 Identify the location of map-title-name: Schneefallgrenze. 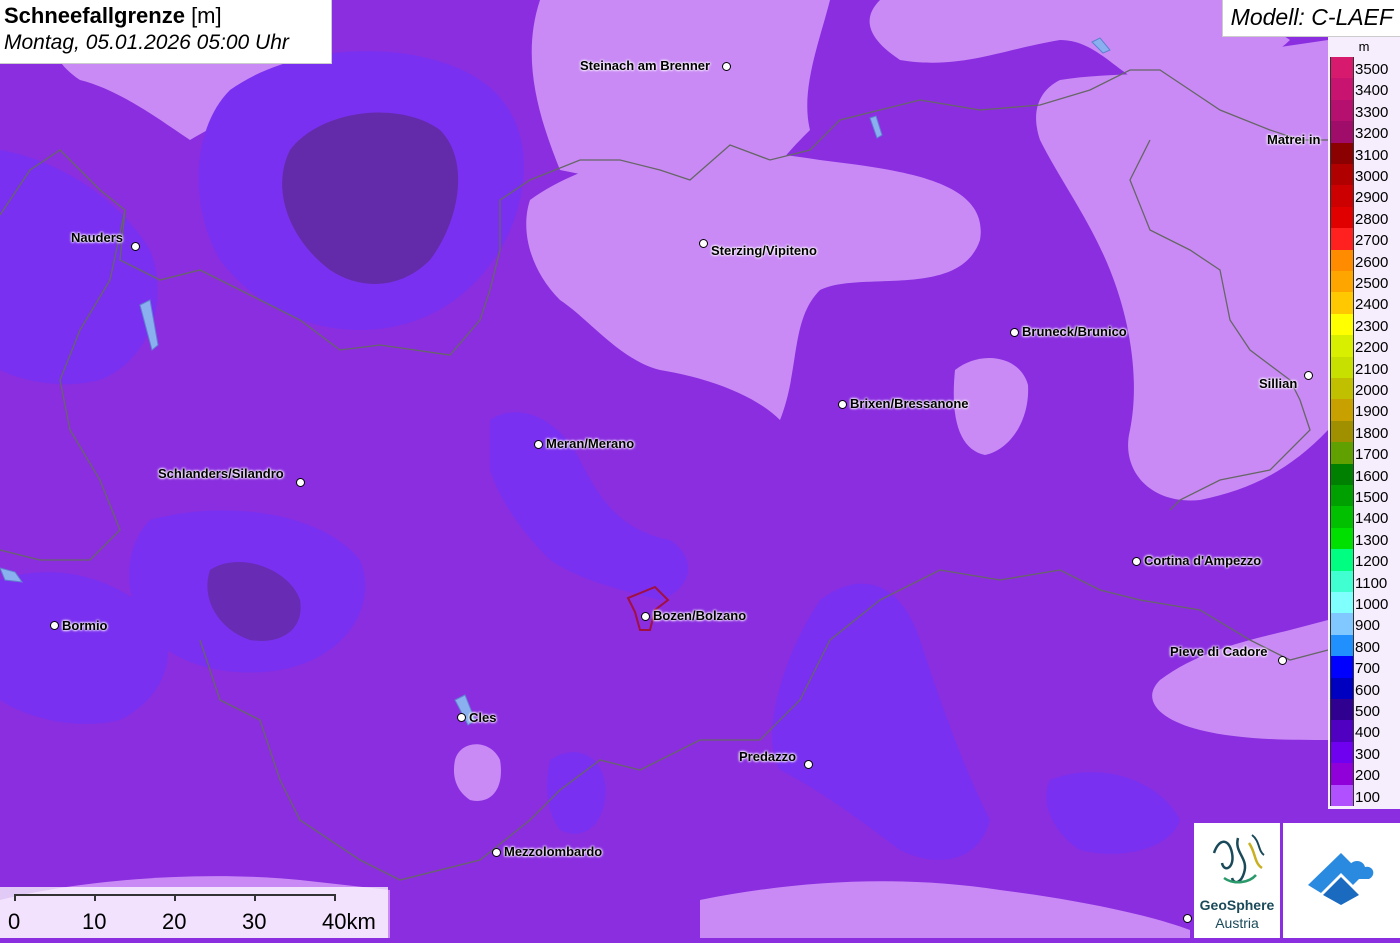
(94, 15).